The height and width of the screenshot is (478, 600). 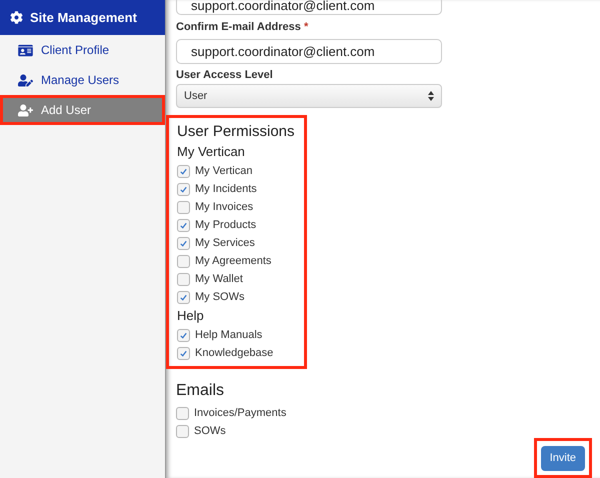 What do you see at coordinates (225, 225) in the screenshot?
I see `checkbox-label: My Products` at bounding box center [225, 225].